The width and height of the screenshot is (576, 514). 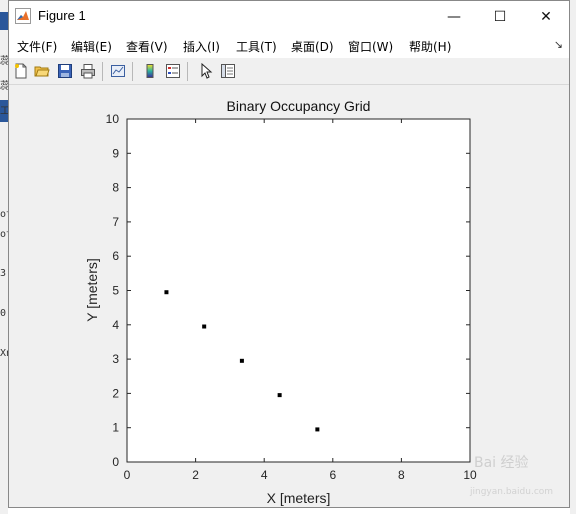 I want to click on background-text: Xn, so click(x=4, y=353).